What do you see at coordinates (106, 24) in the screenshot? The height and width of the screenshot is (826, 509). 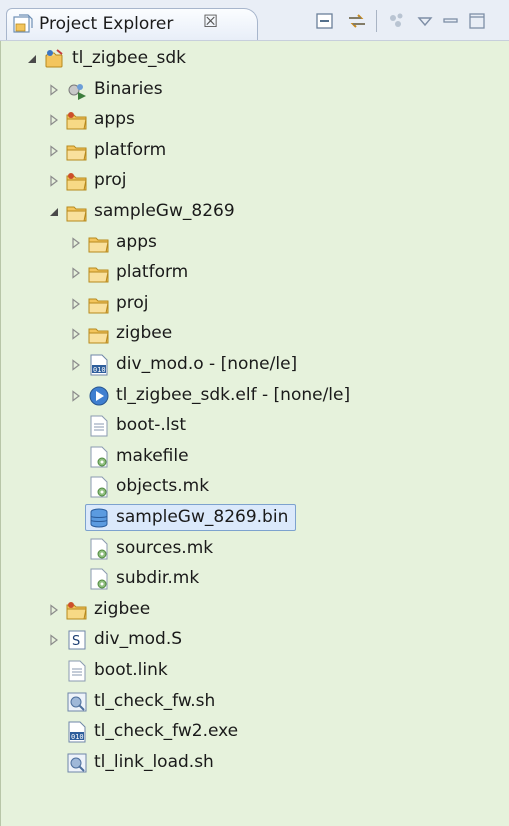 I see `view-title: Project Explorer` at bounding box center [106, 24].